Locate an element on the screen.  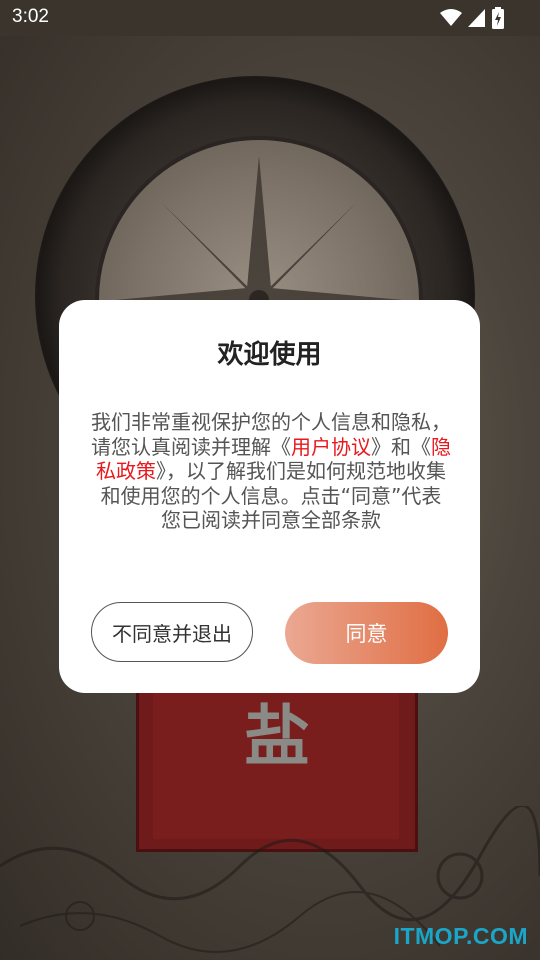
seal-character: 盐 is located at coordinates (277, 736).